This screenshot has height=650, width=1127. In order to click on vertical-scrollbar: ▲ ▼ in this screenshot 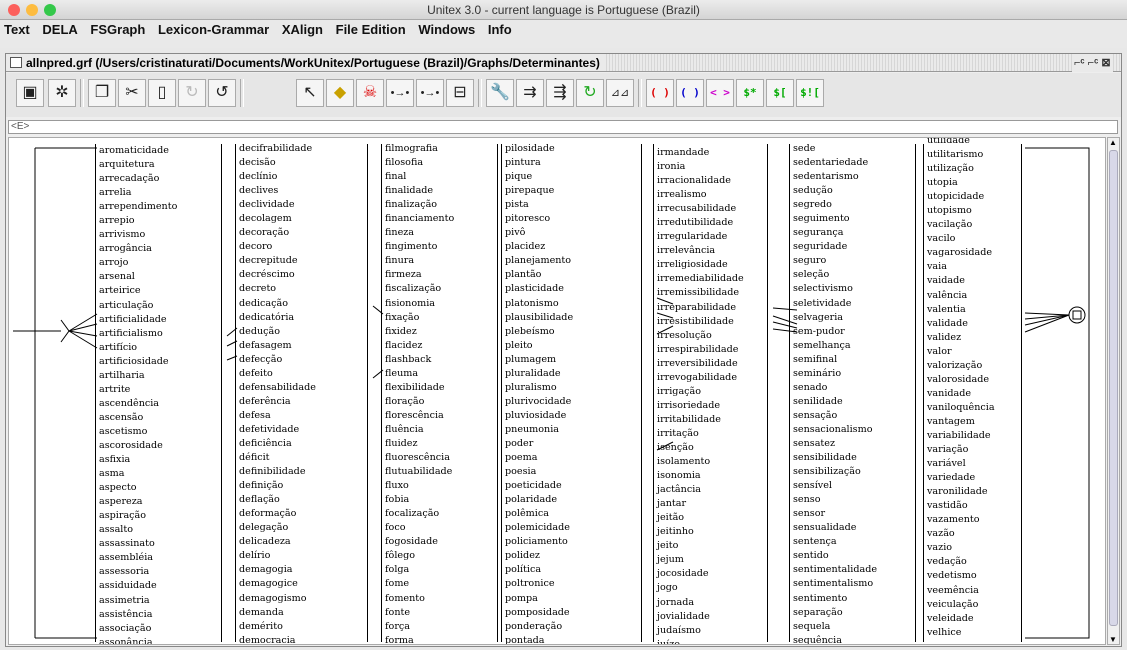, I will do `click(1113, 391)`.